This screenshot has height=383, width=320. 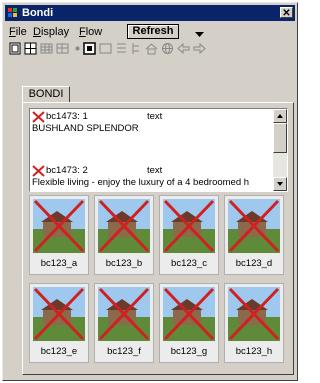 What do you see at coordinates (46, 94) in the screenshot?
I see `tab-bondi: BONDI` at bounding box center [46, 94].